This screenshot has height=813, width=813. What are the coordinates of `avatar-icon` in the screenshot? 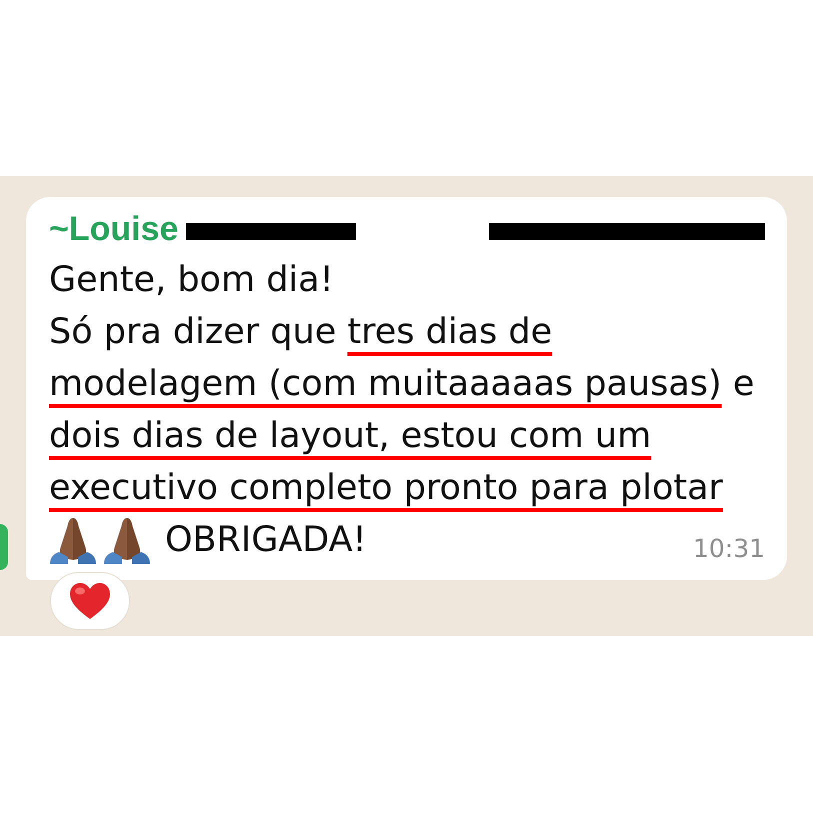 It's located at (4, 547).